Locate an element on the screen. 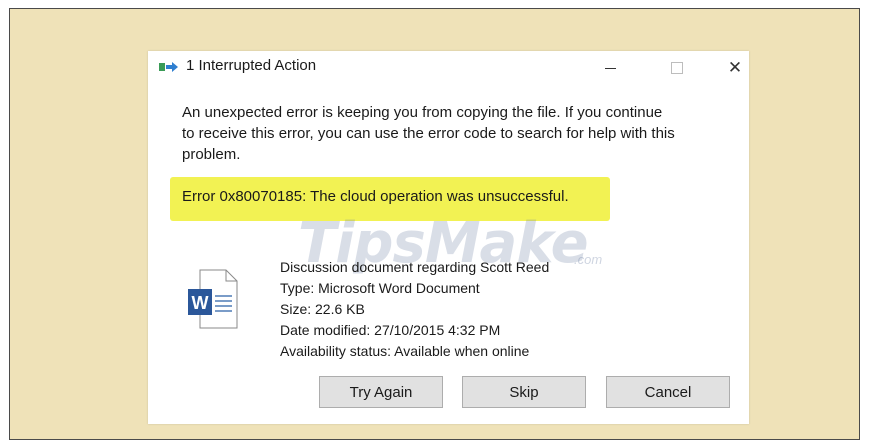 Image resolution: width=870 pixels, height=445 pixels. maximize-icon is located at coordinates (677, 68).